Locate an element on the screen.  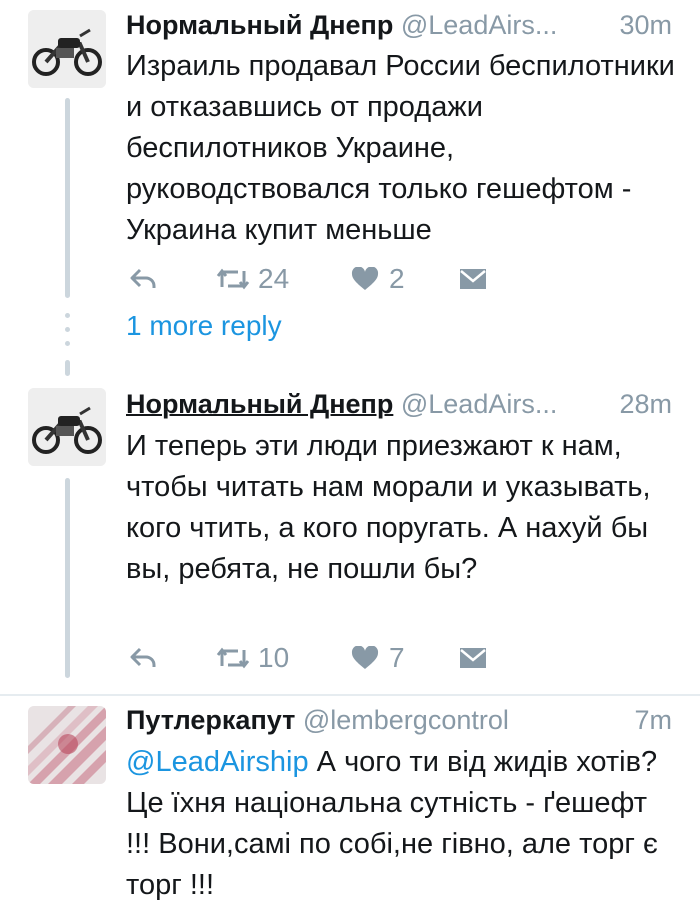
like-count: 7 is located at coordinates (397, 657).